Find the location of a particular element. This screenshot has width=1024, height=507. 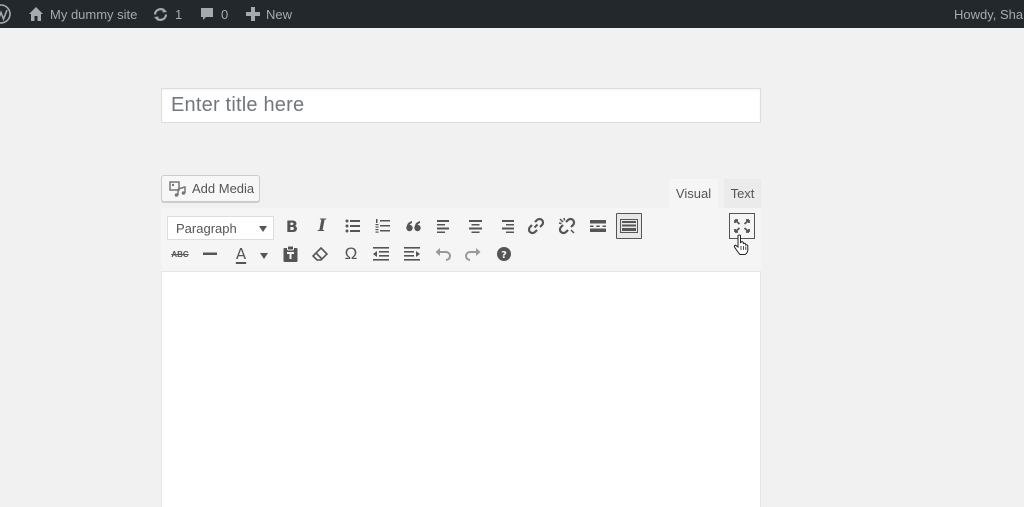

link-icon is located at coordinates (536, 226).